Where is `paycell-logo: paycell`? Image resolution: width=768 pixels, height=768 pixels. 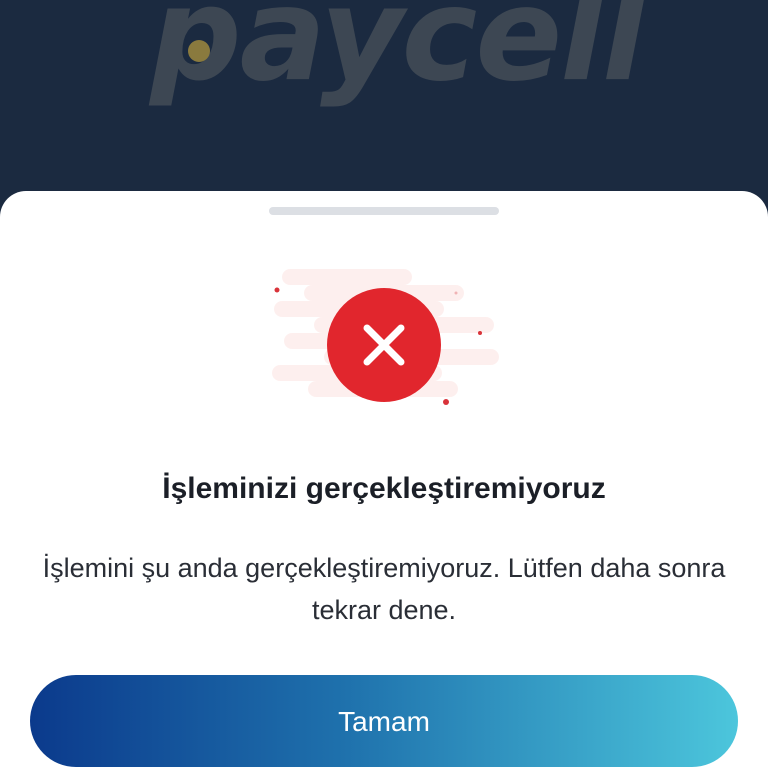
paycell-logo: paycell is located at coordinates (398, 55).